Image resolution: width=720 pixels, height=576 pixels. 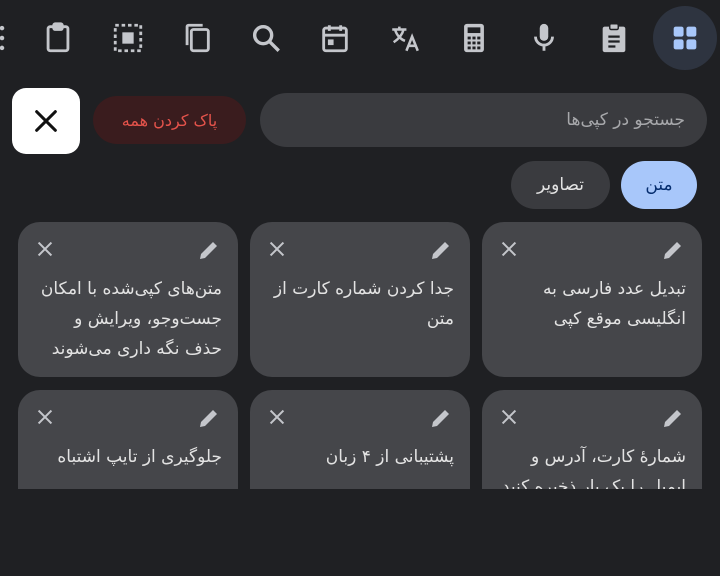 I want to click on close-icon, so click(x=46, y=121).